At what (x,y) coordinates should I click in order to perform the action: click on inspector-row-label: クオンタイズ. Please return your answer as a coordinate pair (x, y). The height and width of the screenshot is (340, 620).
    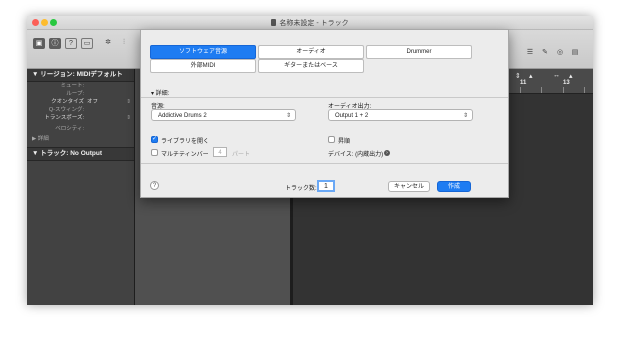
    Looking at the image, I should click on (67, 102).